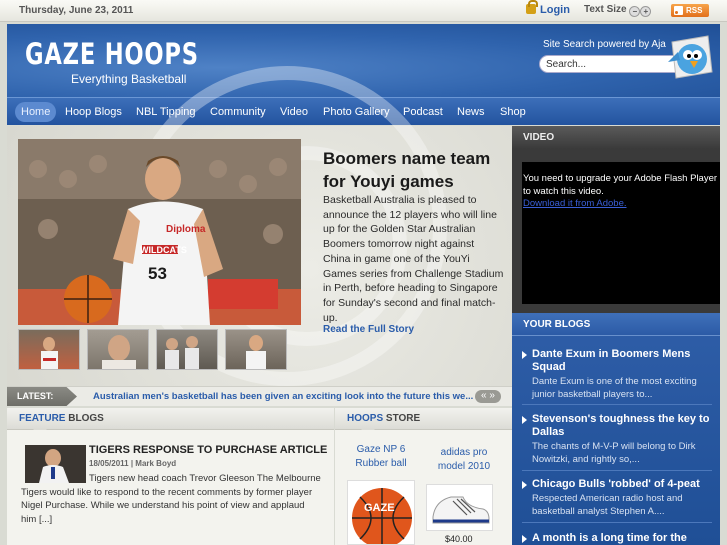  What do you see at coordinates (42, 418) in the screenshot?
I see `heading-highlight: FEATURE` at bounding box center [42, 418].